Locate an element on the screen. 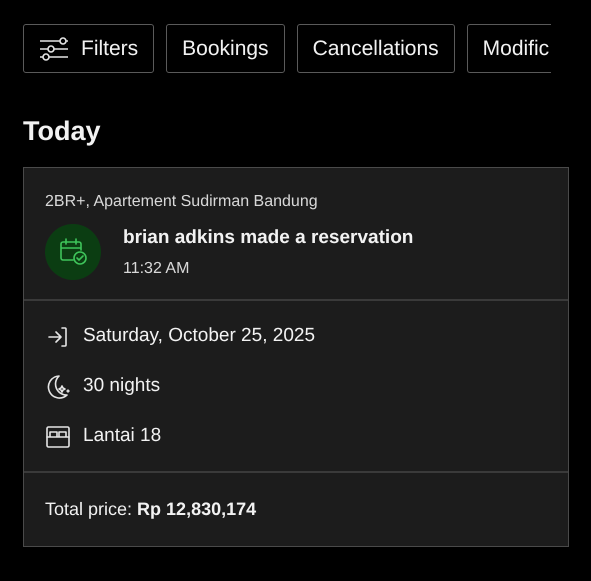 This screenshot has height=581, width=591. enter-arrow-icon is located at coordinates (58, 336).